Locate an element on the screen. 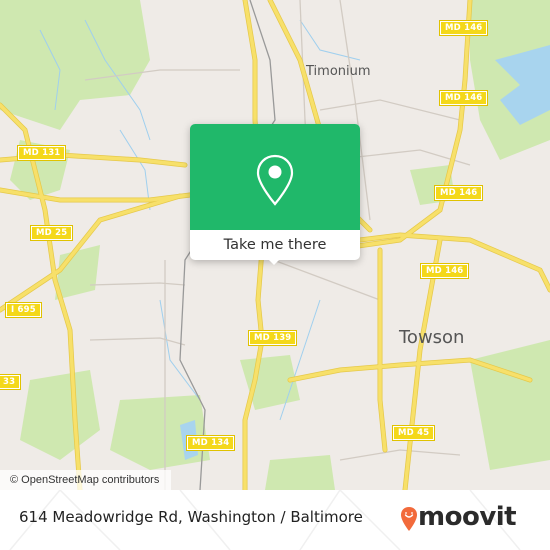 This screenshot has height=550, width=550. moovit-pin-icon is located at coordinates (409, 519).